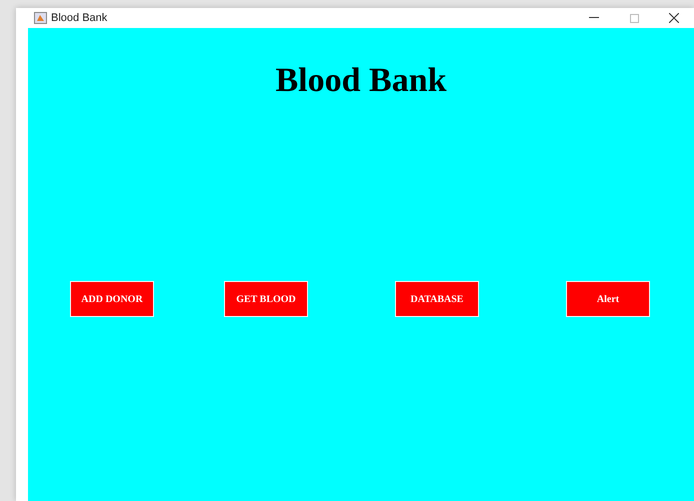 Image resolution: width=694 pixels, height=501 pixels. What do you see at coordinates (634, 18) in the screenshot?
I see `maximize-icon` at bounding box center [634, 18].